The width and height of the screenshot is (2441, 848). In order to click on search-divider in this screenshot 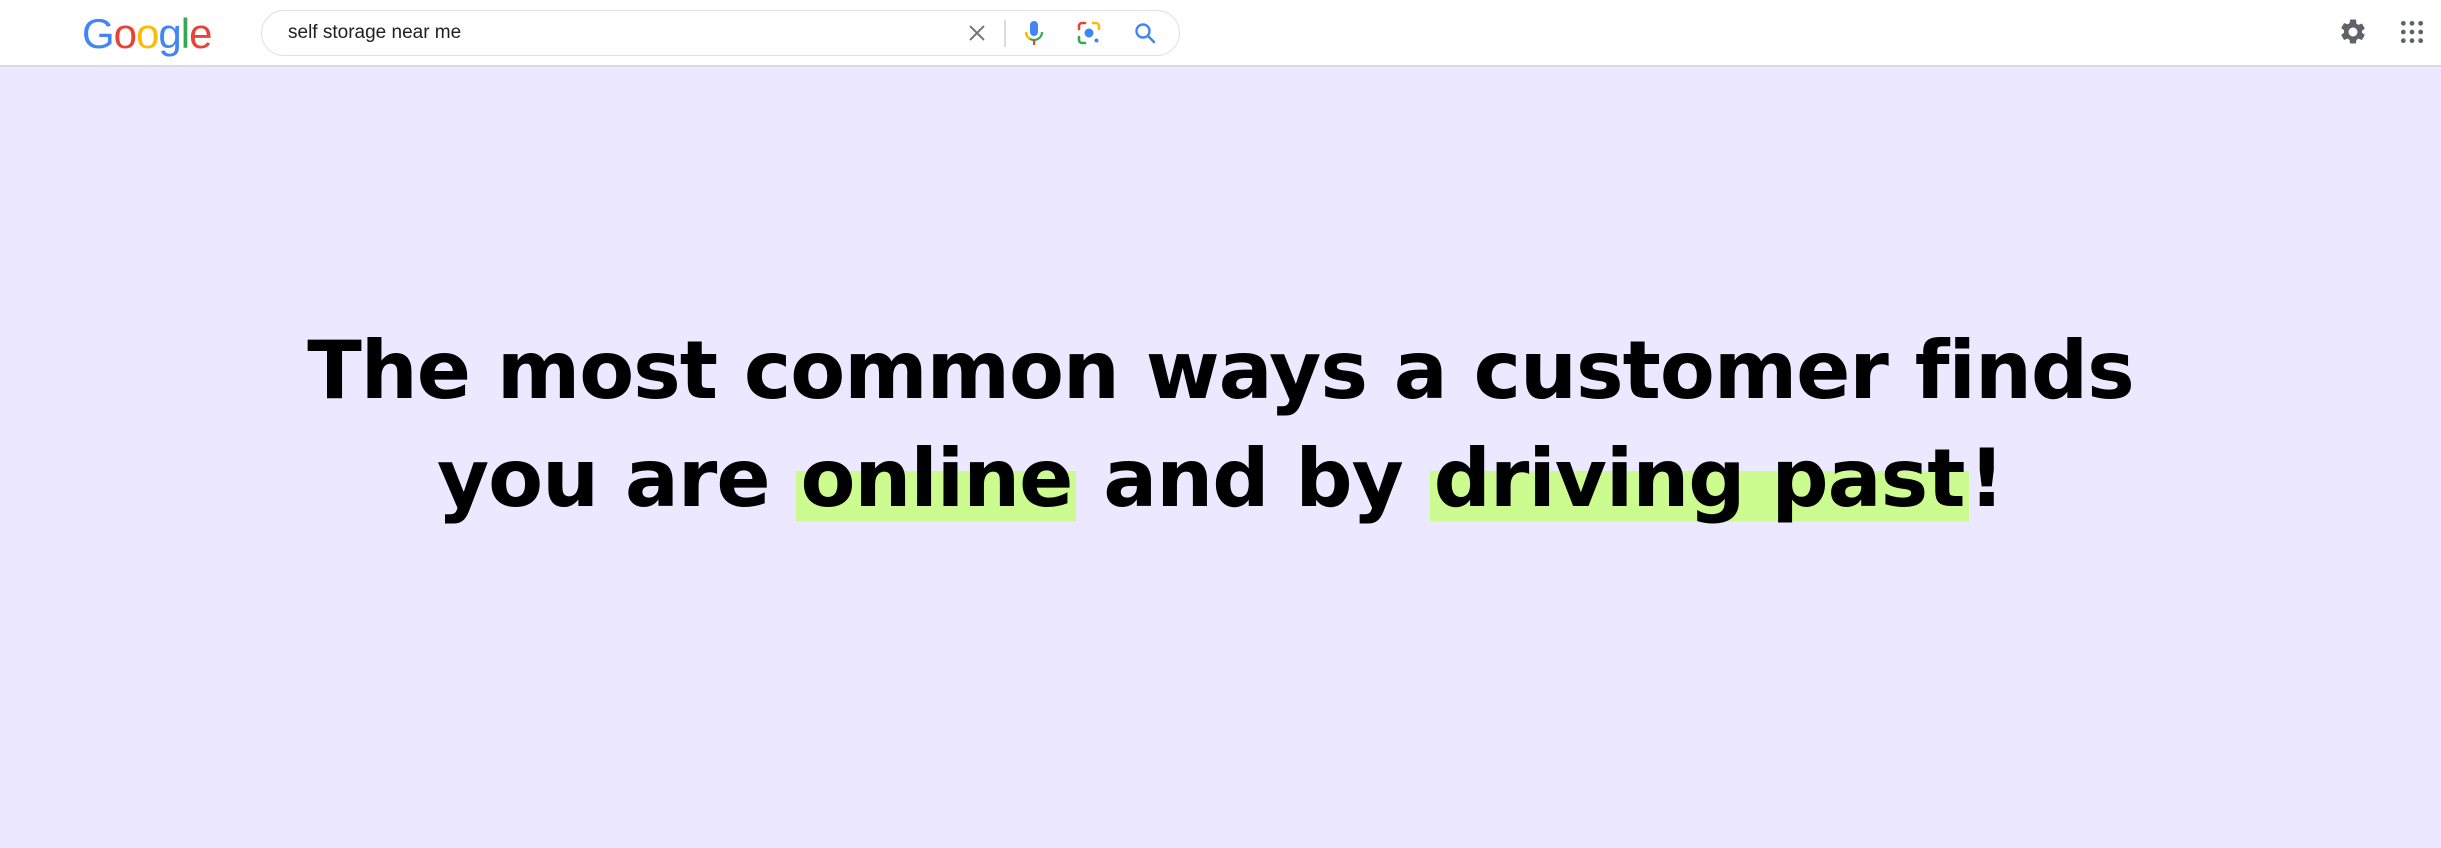, I will do `click(1005, 33)`.